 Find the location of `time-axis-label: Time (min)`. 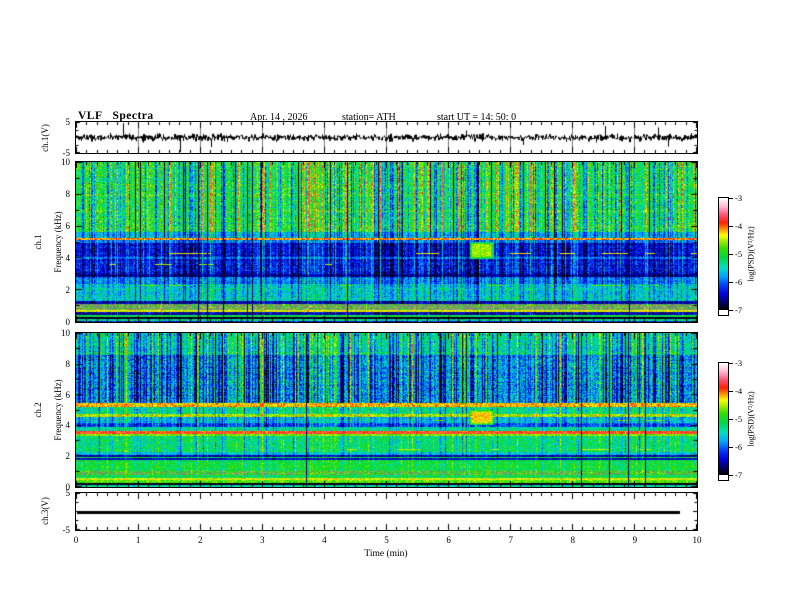

time-axis-label: Time (min) is located at coordinates (386, 554).